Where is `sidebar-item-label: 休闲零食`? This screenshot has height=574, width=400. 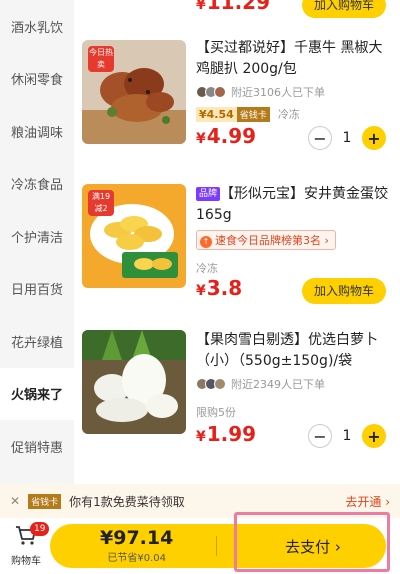 sidebar-item-label: 休闲零食 is located at coordinates (36, 81).